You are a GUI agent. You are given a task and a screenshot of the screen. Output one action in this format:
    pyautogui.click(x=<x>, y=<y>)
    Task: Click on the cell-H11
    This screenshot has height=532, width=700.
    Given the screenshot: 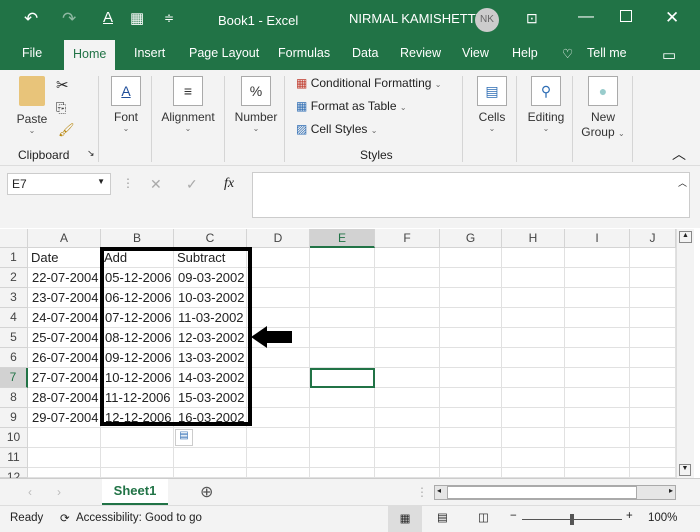 What is the action you would take?
    pyautogui.click(x=533, y=458)
    